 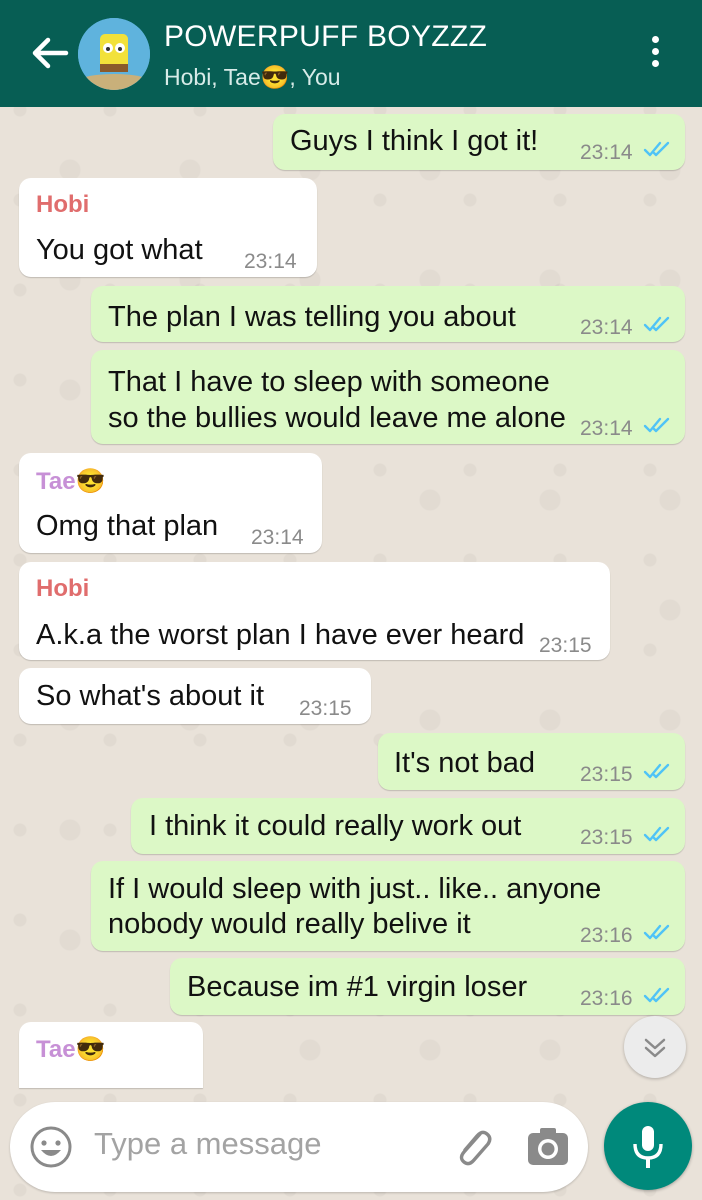 I want to click on back-arrow-icon, so click(x=50, y=53).